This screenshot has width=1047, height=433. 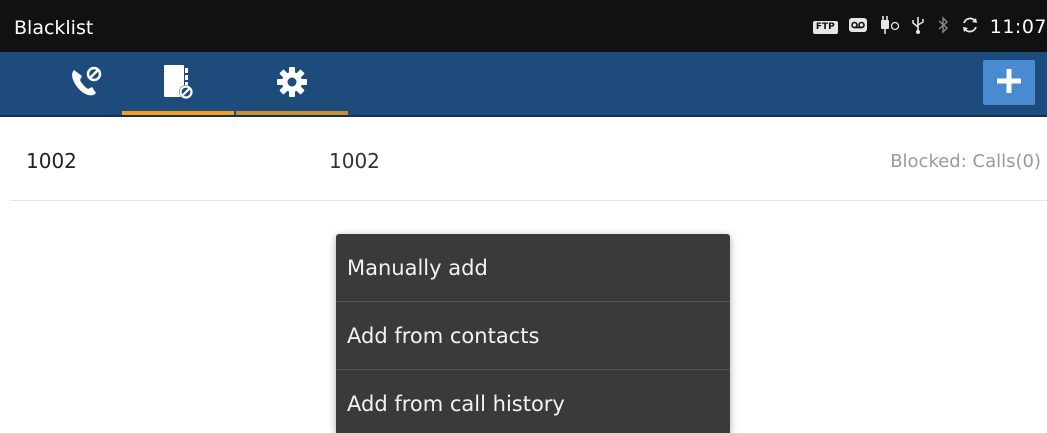 I want to click on bluetooth-icon, so click(x=943, y=27).